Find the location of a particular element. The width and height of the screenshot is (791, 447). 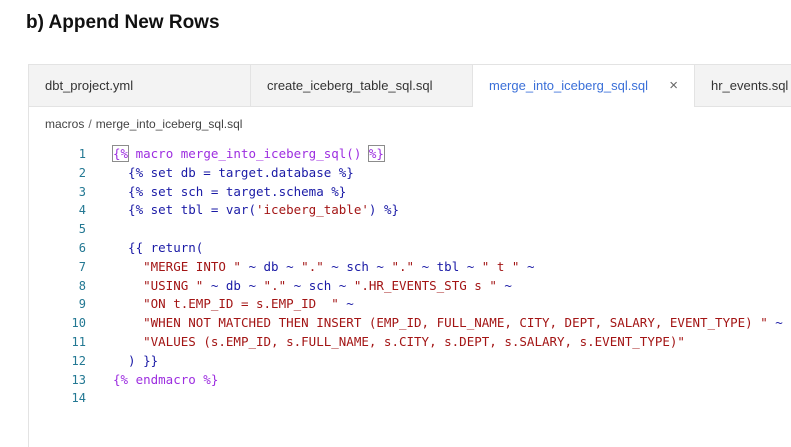

line-number: 11 is located at coordinates (78, 342).